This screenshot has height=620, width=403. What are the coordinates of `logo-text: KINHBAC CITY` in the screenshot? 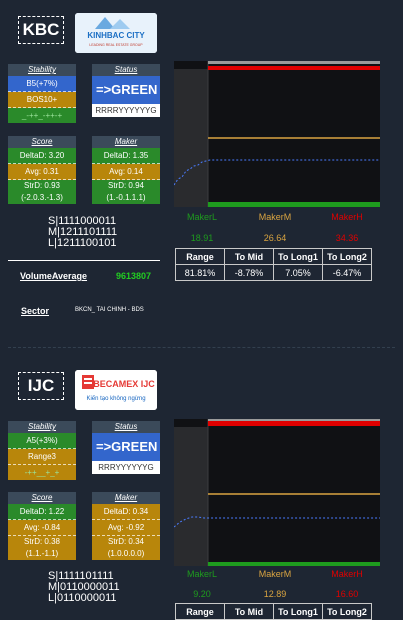 It's located at (116, 35).